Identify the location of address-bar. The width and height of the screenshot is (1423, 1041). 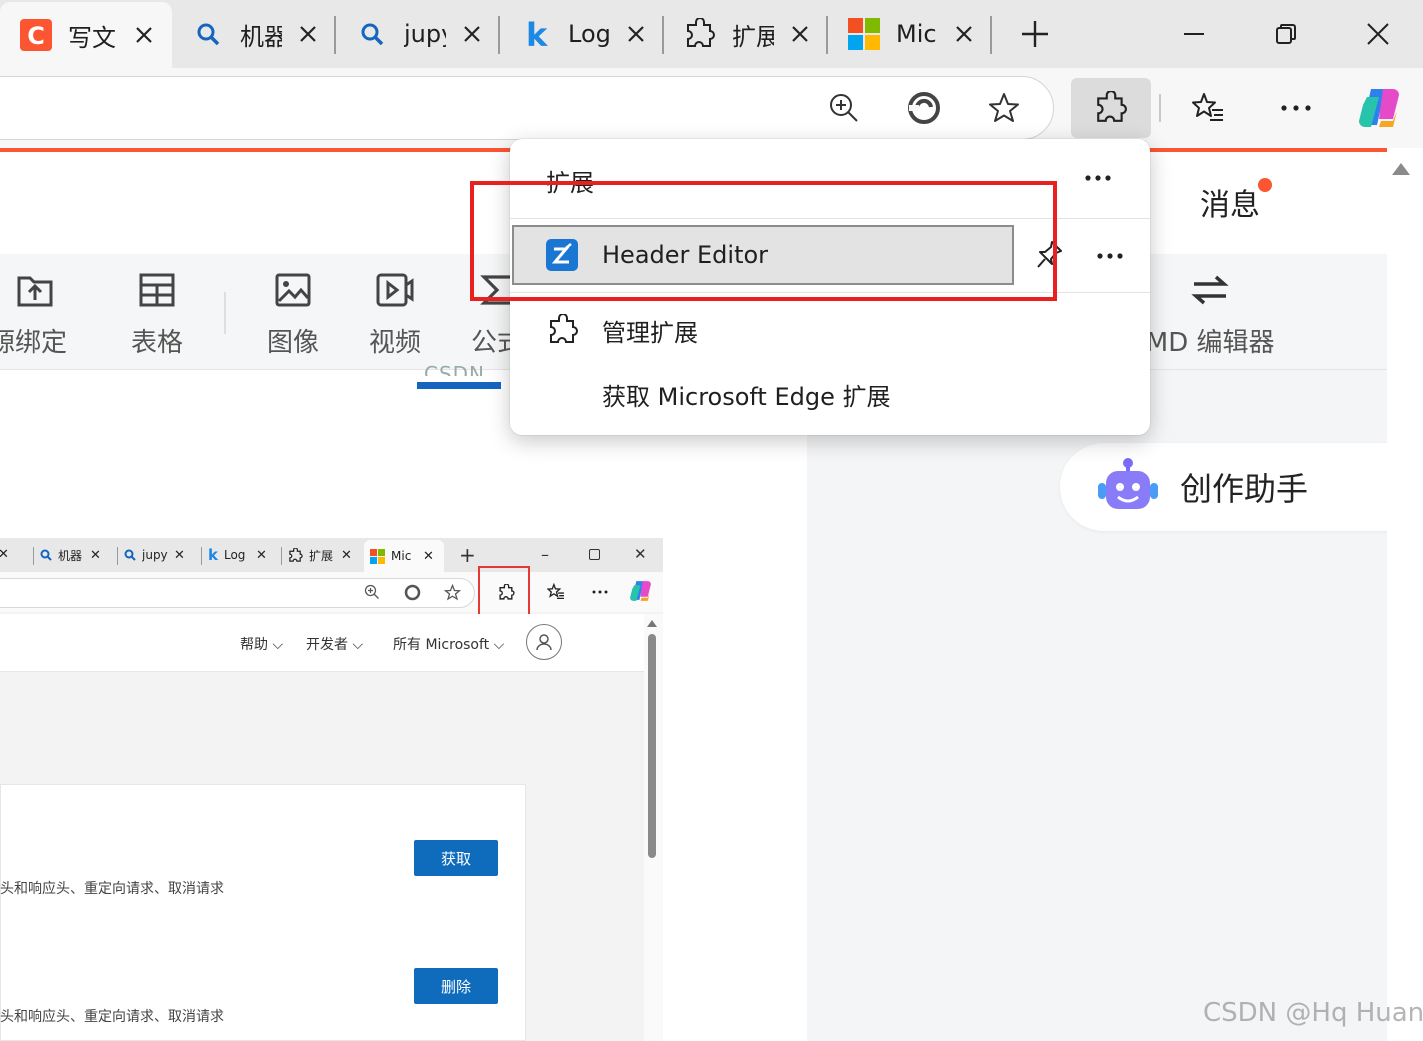
(527, 108).